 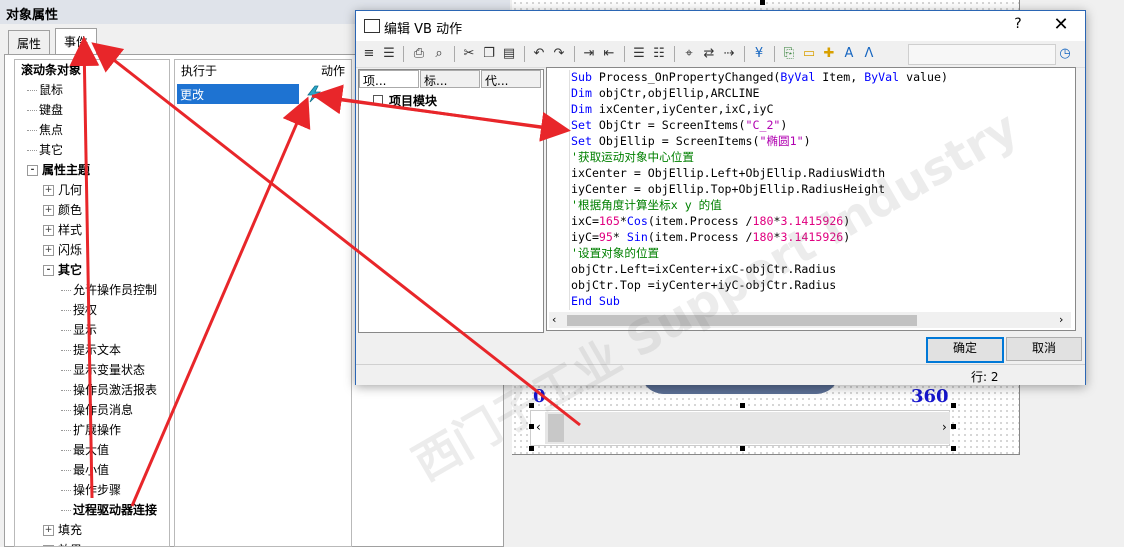 I want to click on ok-button: 确定, so click(x=965, y=350).